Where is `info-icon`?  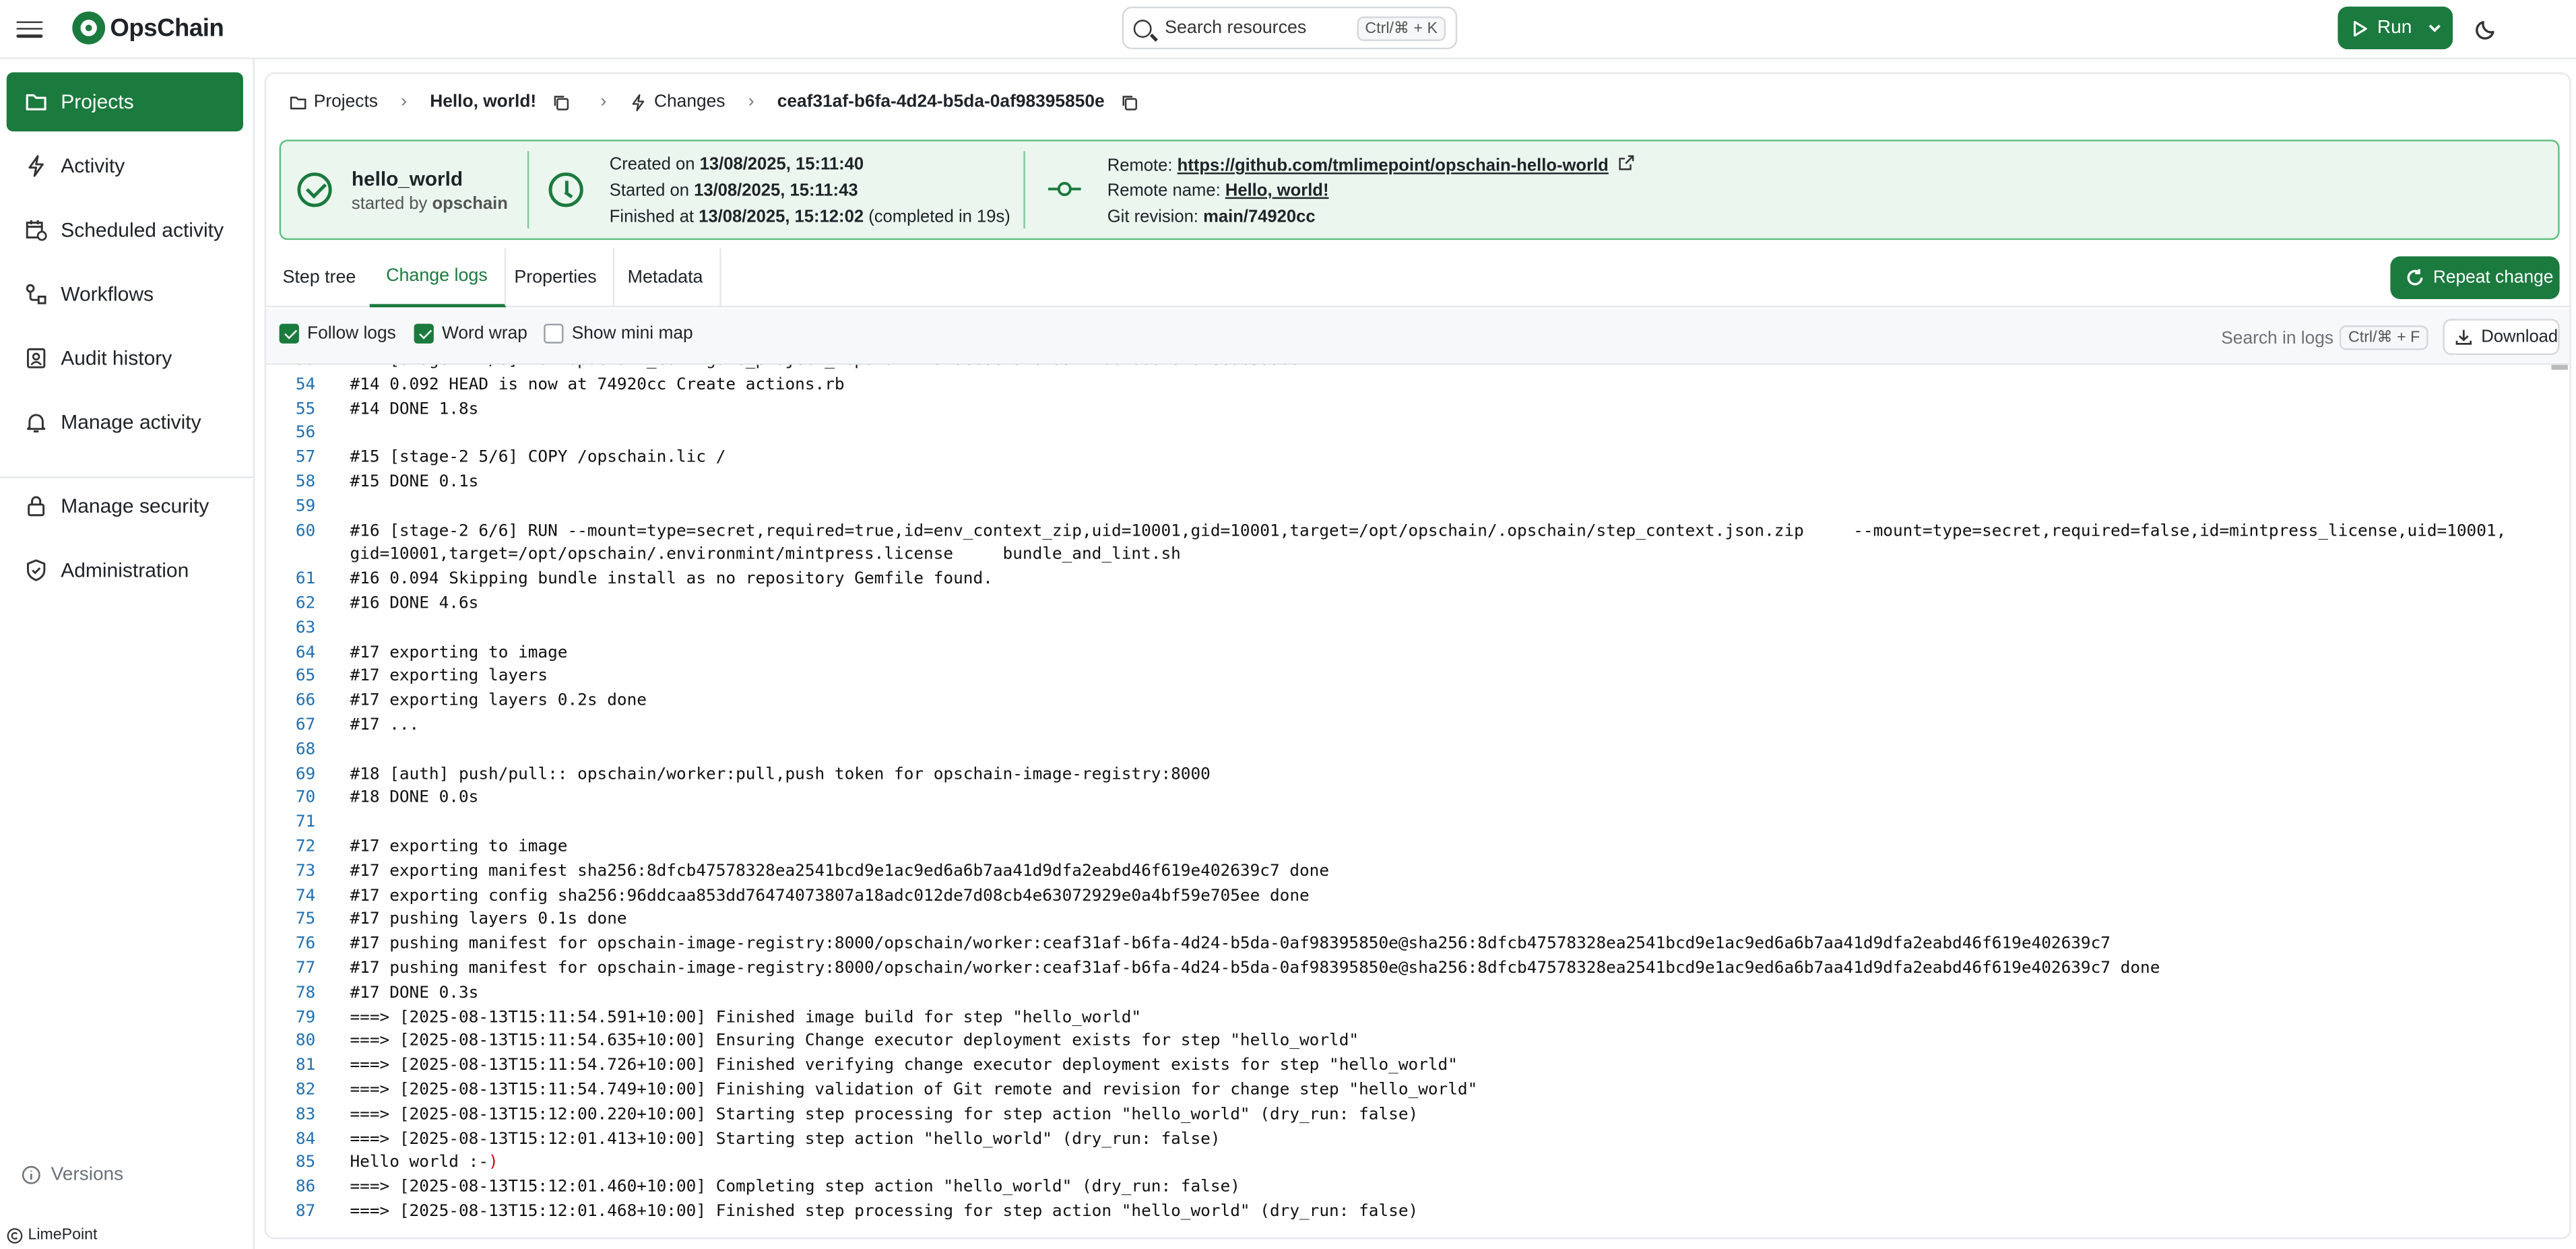
info-icon is located at coordinates (31, 1174).